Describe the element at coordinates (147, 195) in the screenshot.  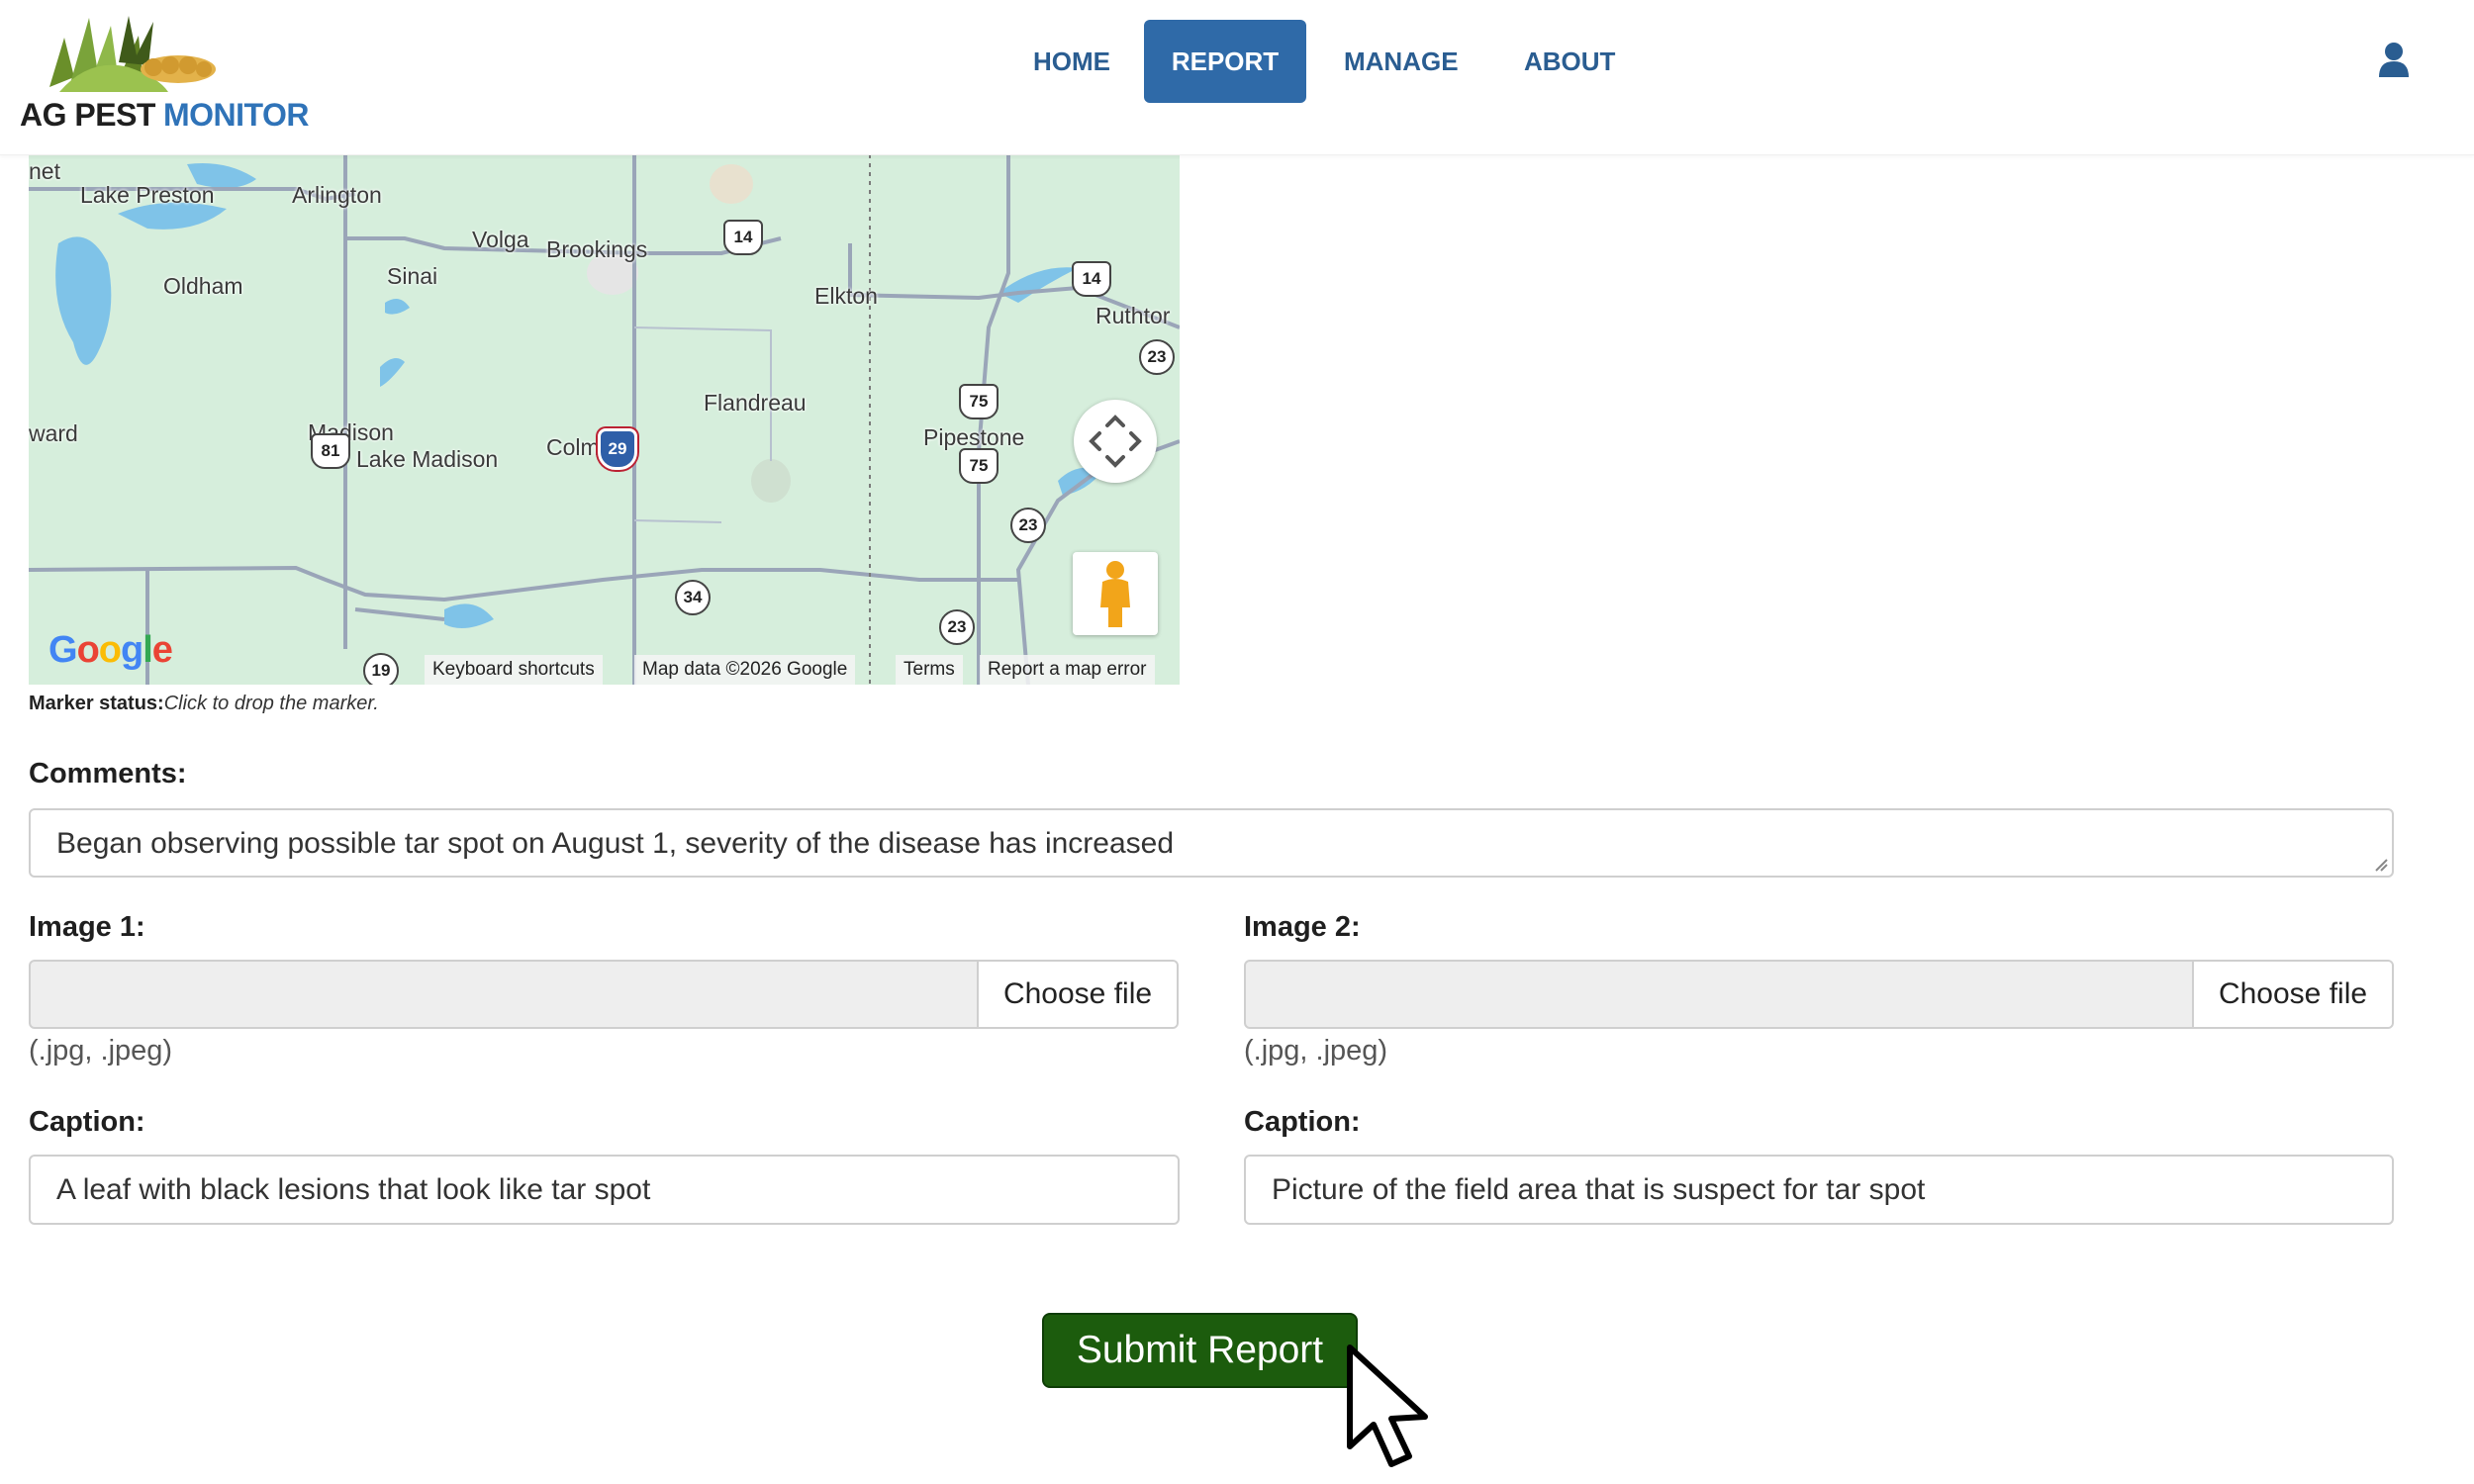
I see `map-place-label: Lake Preston` at that location.